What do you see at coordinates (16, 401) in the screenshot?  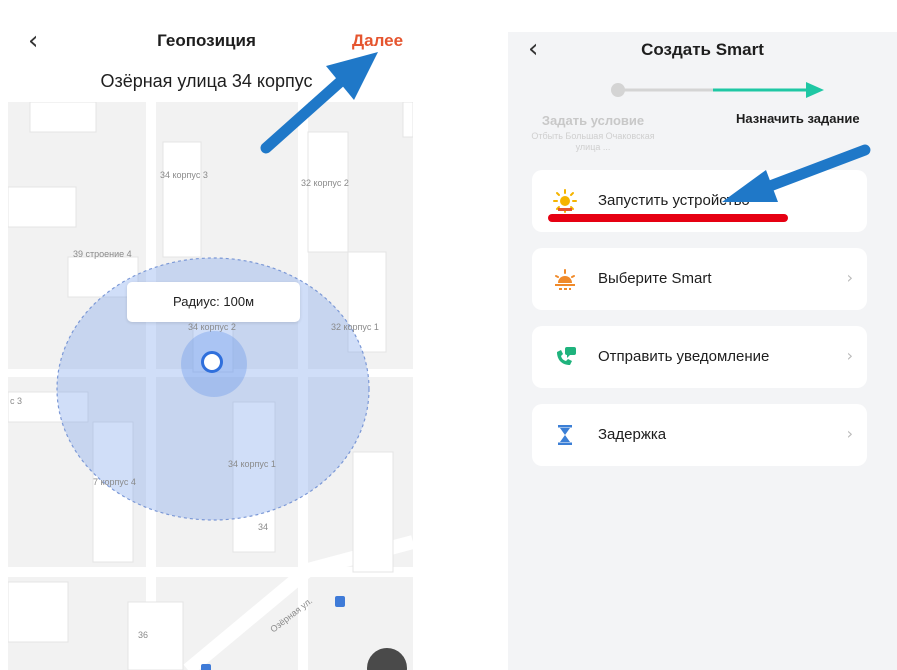 I see `building-label: с 3` at bounding box center [16, 401].